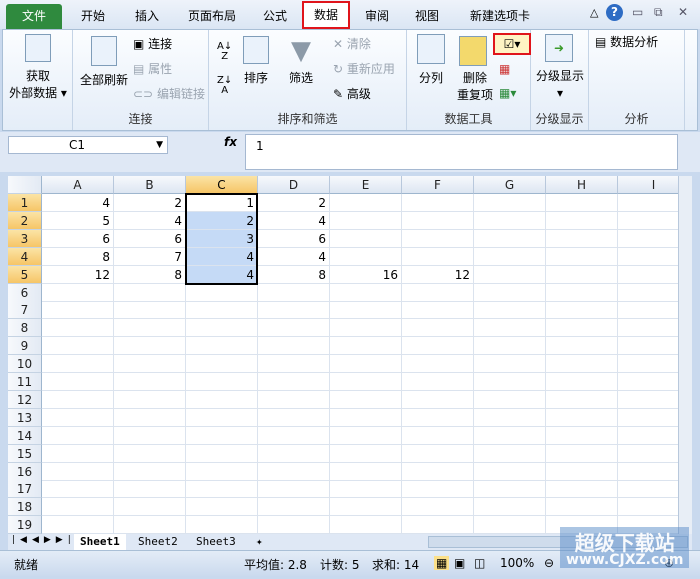 The width and height of the screenshot is (700, 579). I want to click on cell: 4, so click(222, 256).